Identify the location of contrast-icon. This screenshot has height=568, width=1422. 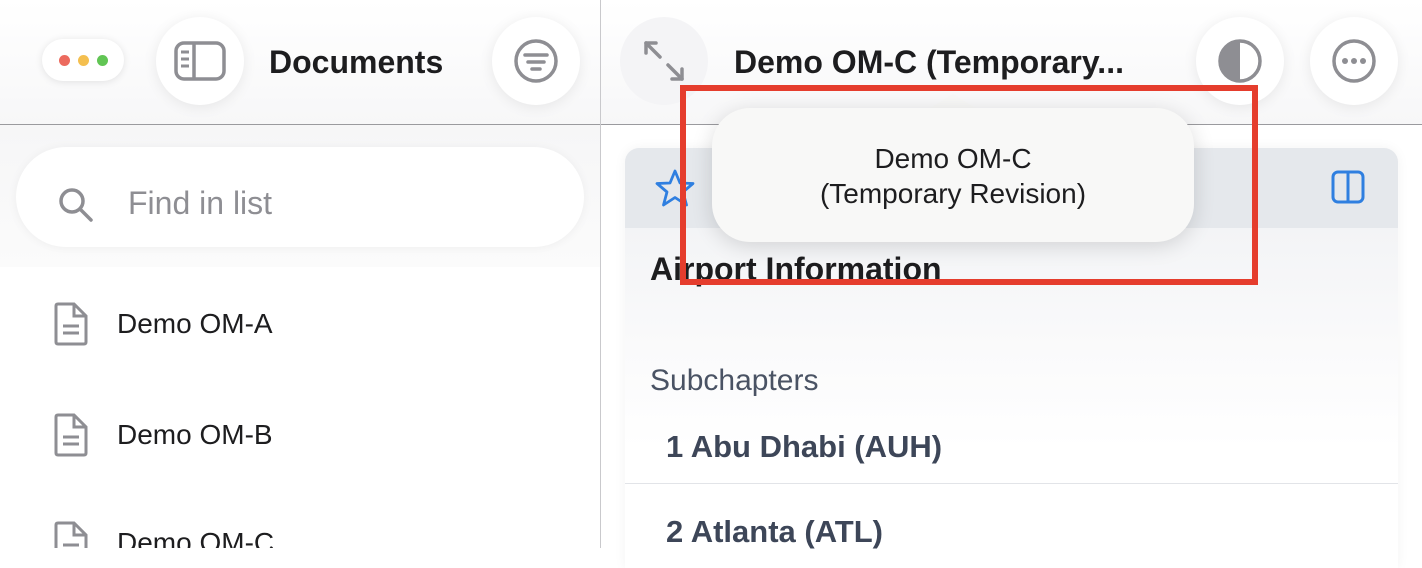
(1240, 61).